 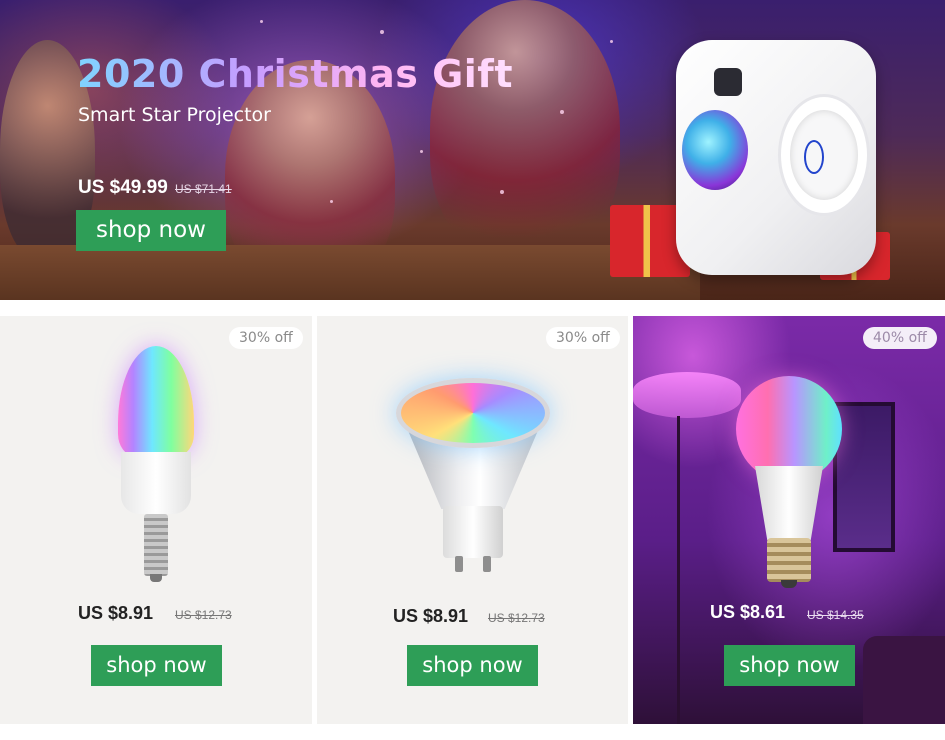 I want to click on power-button-icon, so click(x=814, y=157).